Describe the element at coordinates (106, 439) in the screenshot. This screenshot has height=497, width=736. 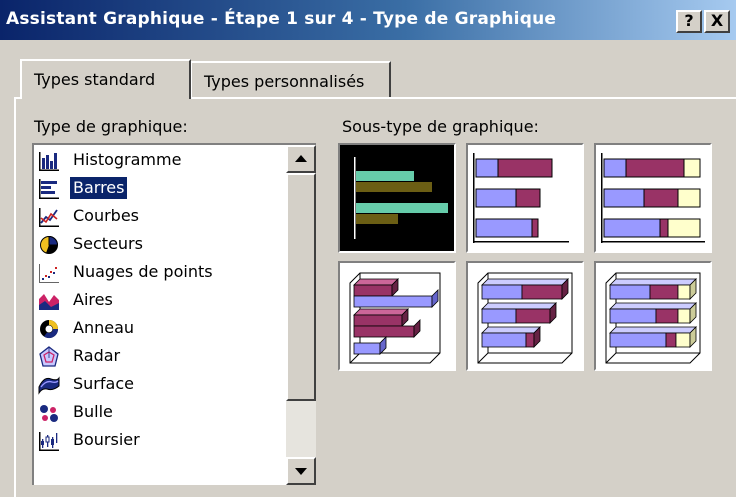
I see `list-item-label: Boursier` at that location.